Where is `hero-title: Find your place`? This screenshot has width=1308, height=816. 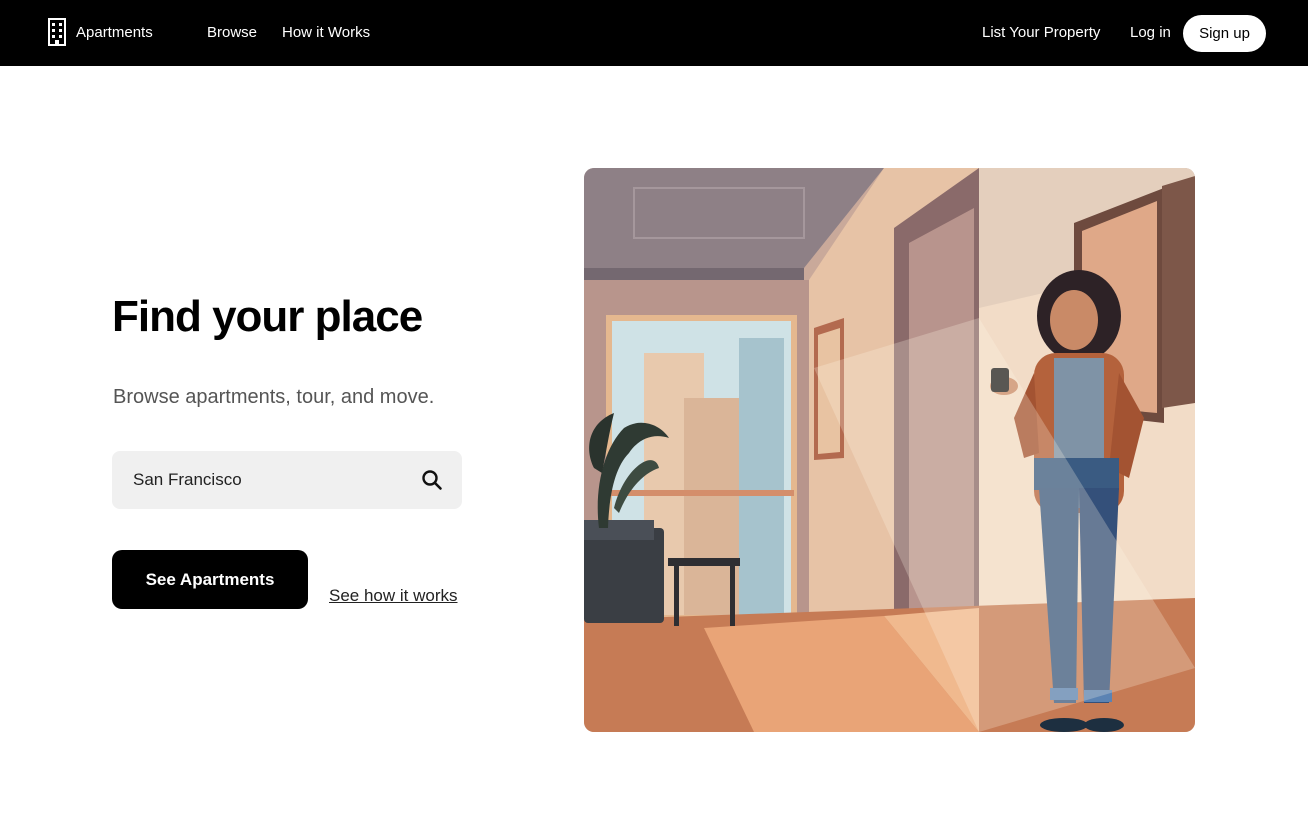
hero-title: Find your place is located at coordinates (267, 316).